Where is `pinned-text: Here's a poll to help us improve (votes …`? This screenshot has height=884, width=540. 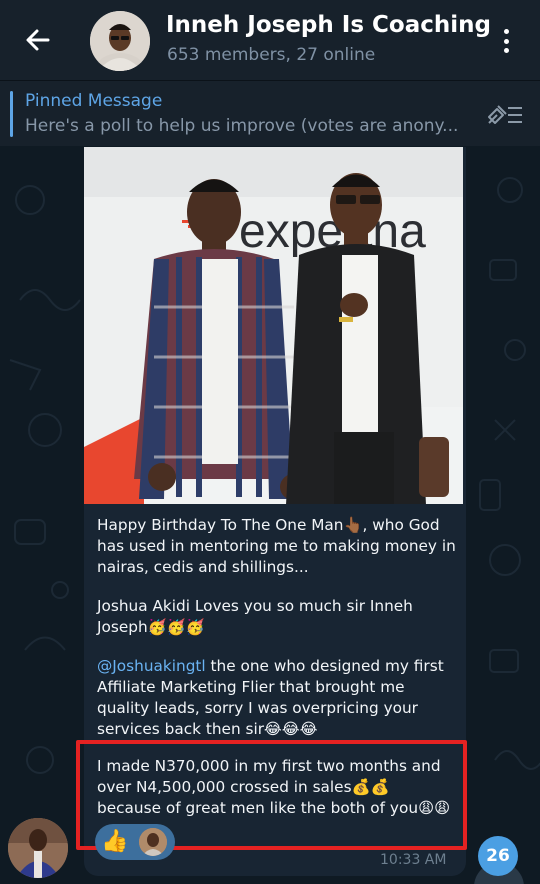 pinned-text: Here's a poll to help us improve (votes … is located at coordinates (242, 126).